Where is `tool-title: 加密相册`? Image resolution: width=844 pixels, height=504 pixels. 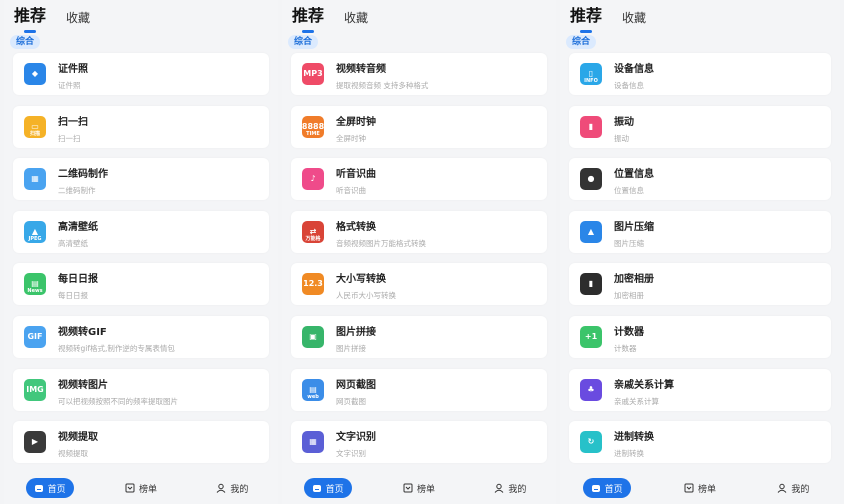 tool-title: 加密相册 is located at coordinates (634, 280).